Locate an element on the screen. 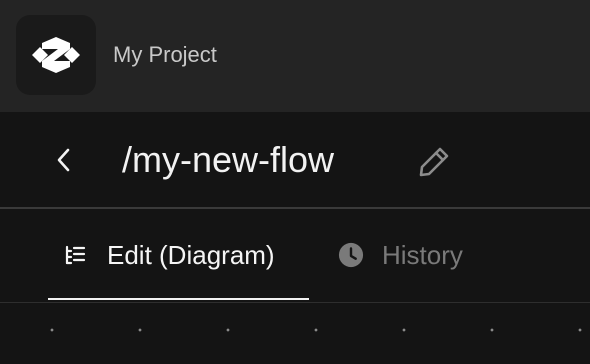 This screenshot has width=590, height=364. project-name: My Project is located at coordinates (165, 54).